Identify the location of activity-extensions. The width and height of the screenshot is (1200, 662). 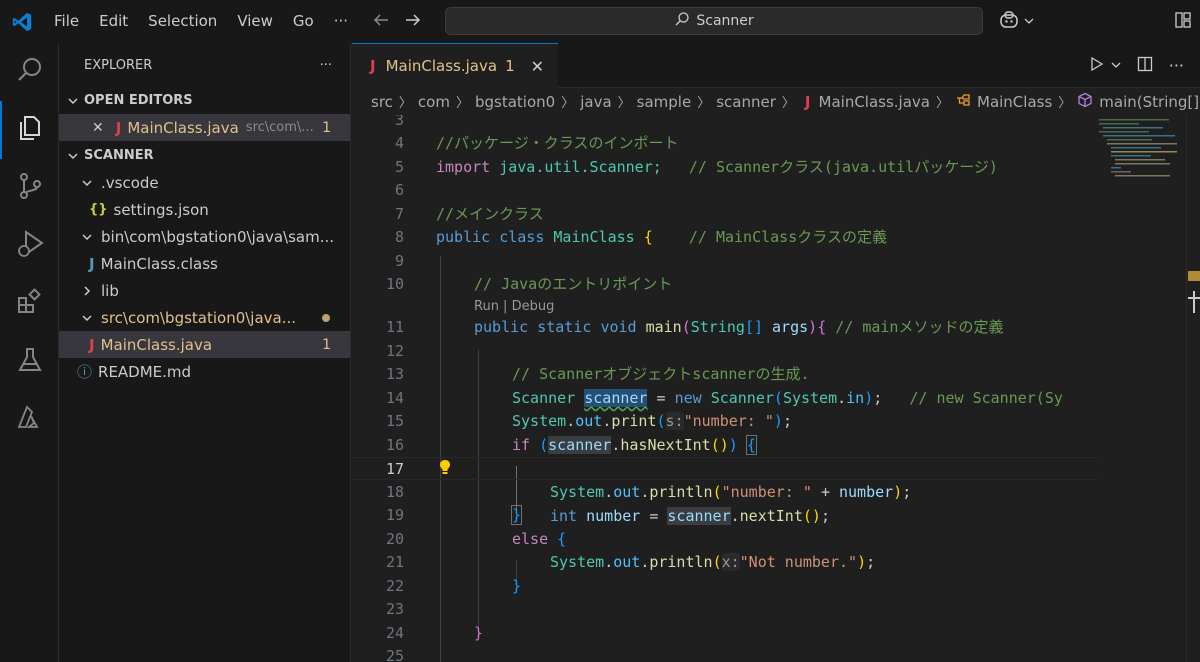
(29, 304).